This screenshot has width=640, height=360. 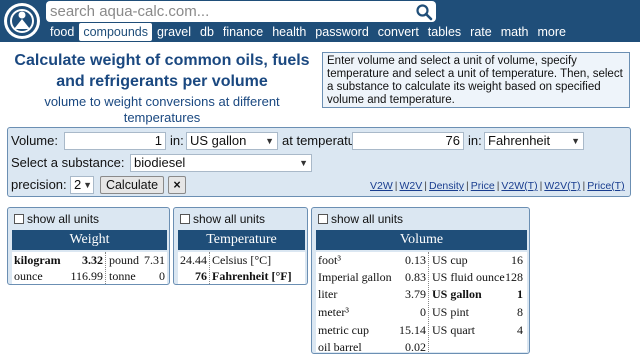 I want to click on table-row: foot³ 0.13 US cup 16, so click(x=421, y=260).